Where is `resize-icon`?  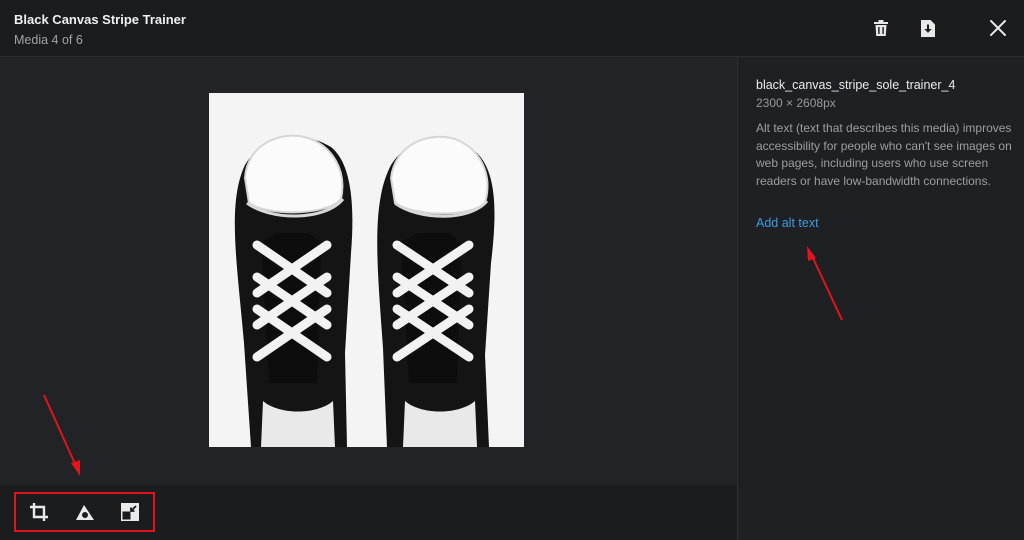 resize-icon is located at coordinates (130, 512).